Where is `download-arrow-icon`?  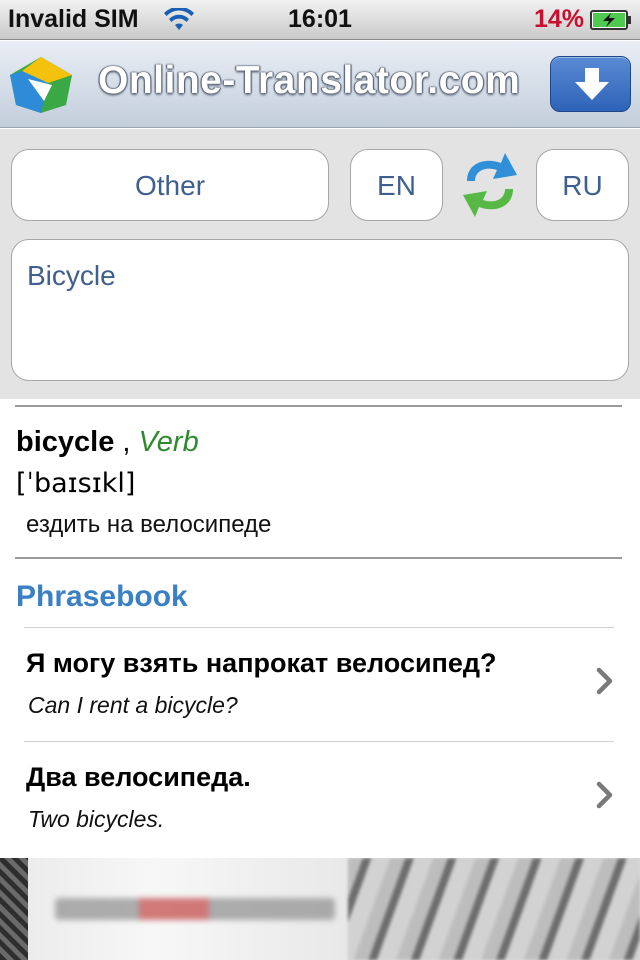
download-arrow-icon is located at coordinates (592, 84).